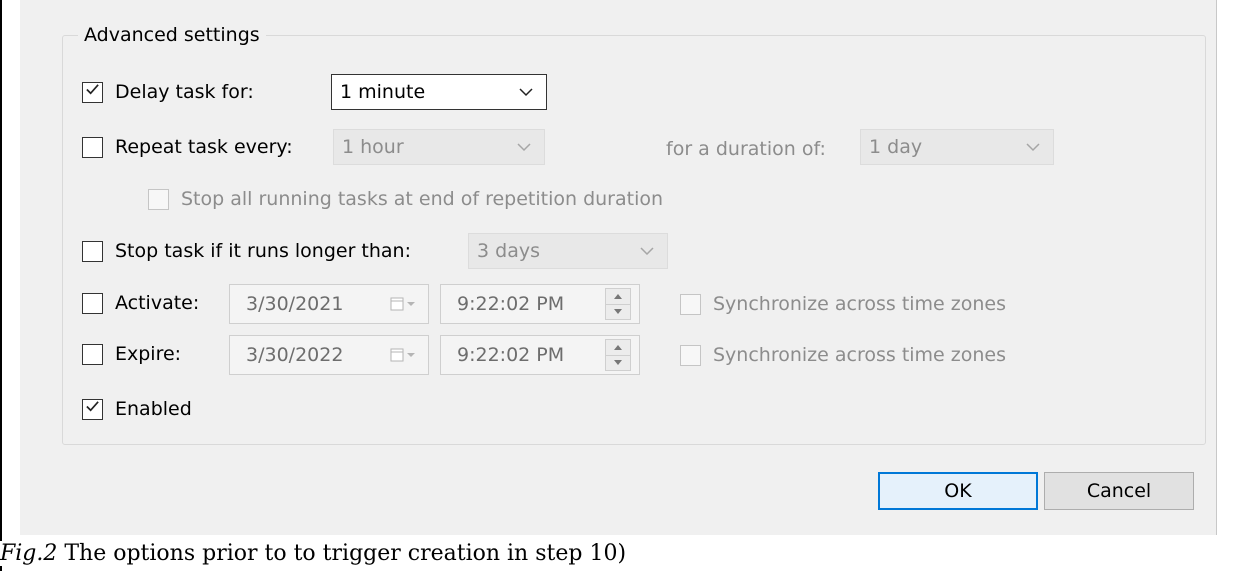 The height and width of the screenshot is (571, 1252). Describe the element at coordinates (92, 354) in the screenshot. I see `expire-checkbox` at that location.